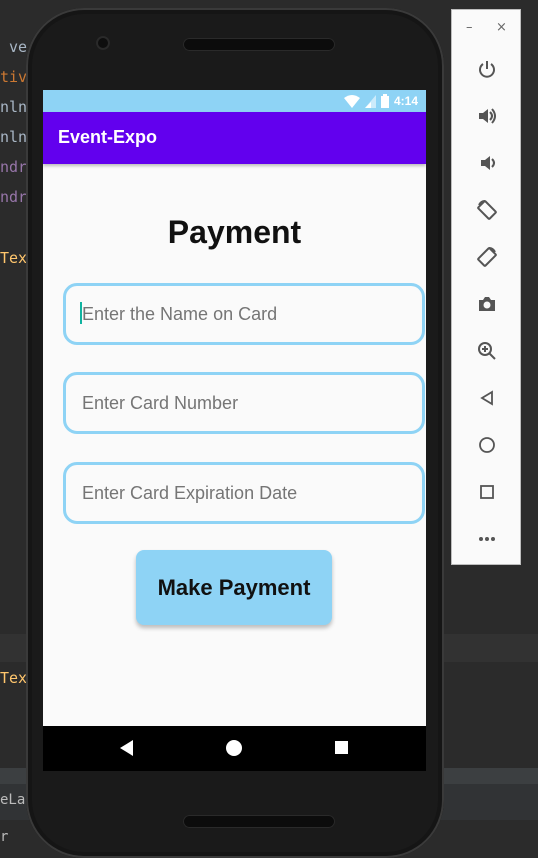 This screenshot has width=538, height=858. Describe the element at coordinates (244, 403) in the screenshot. I see `card-number-input` at that location.